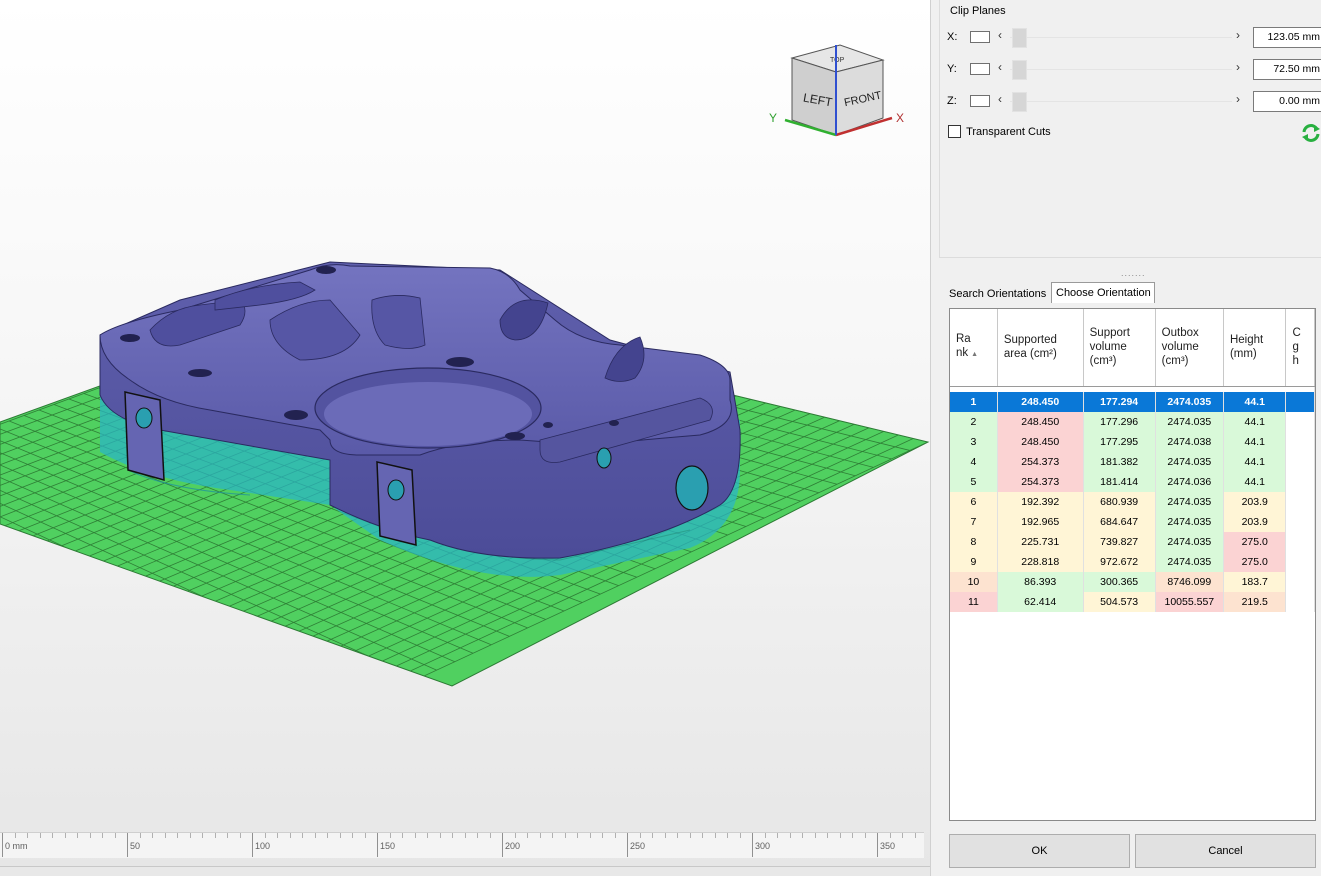  I want to click on refresh-icon, so click(1310, 133).